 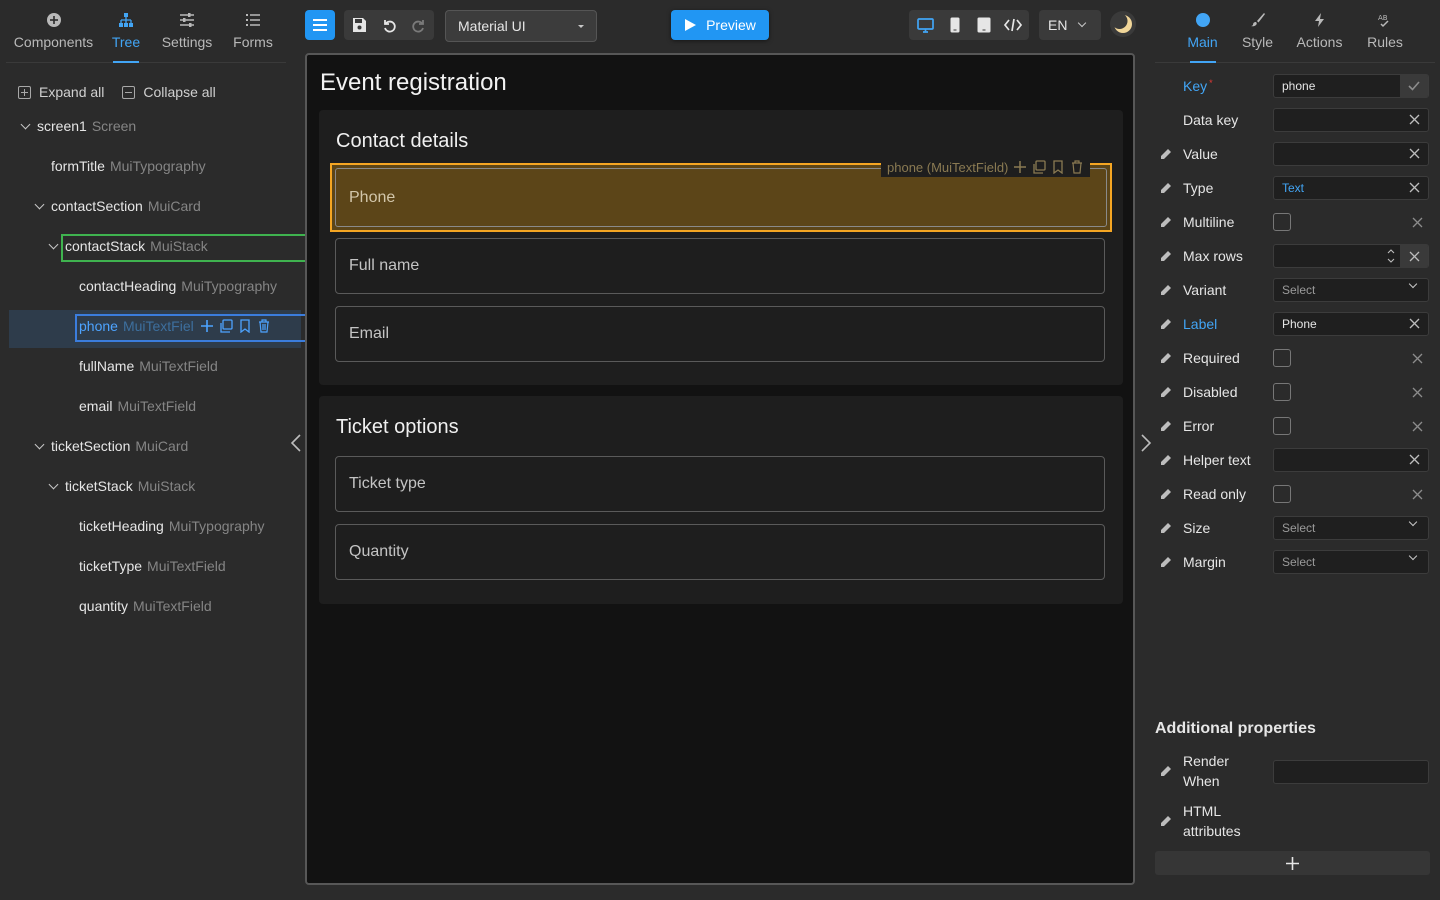 I want to click on tab-tree: Tree, so click(x=126, y=31).